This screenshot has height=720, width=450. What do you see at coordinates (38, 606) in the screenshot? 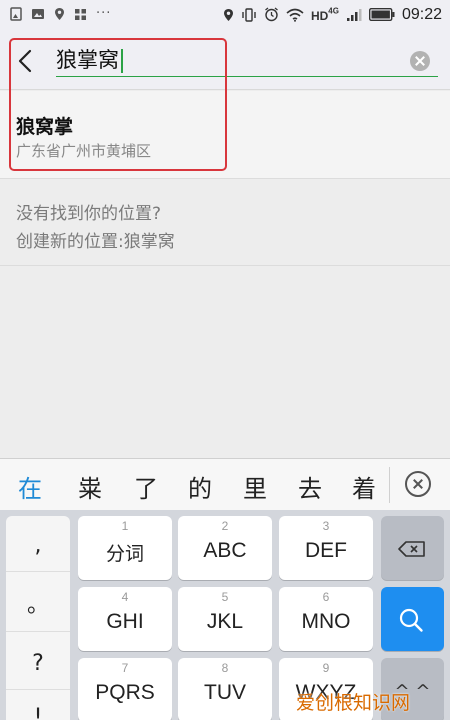
I see `punct-key: 。` at bounding box center [38, 606].